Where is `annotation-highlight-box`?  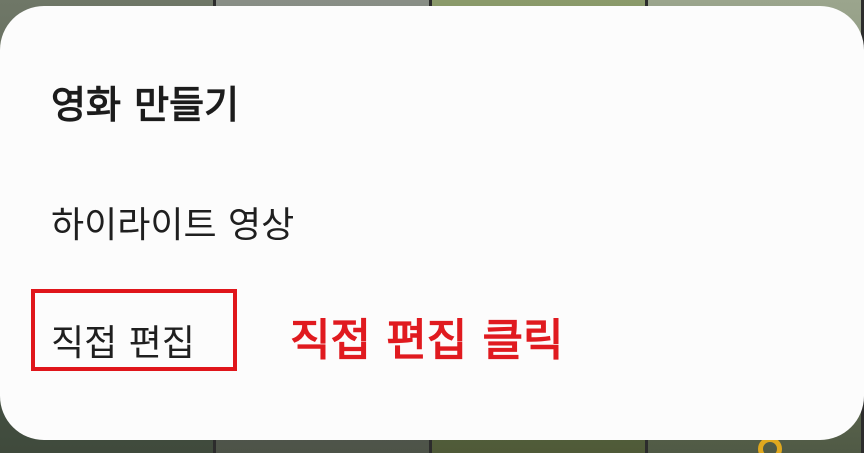 annotation-highlight-box is located at coordinates (134, 330).